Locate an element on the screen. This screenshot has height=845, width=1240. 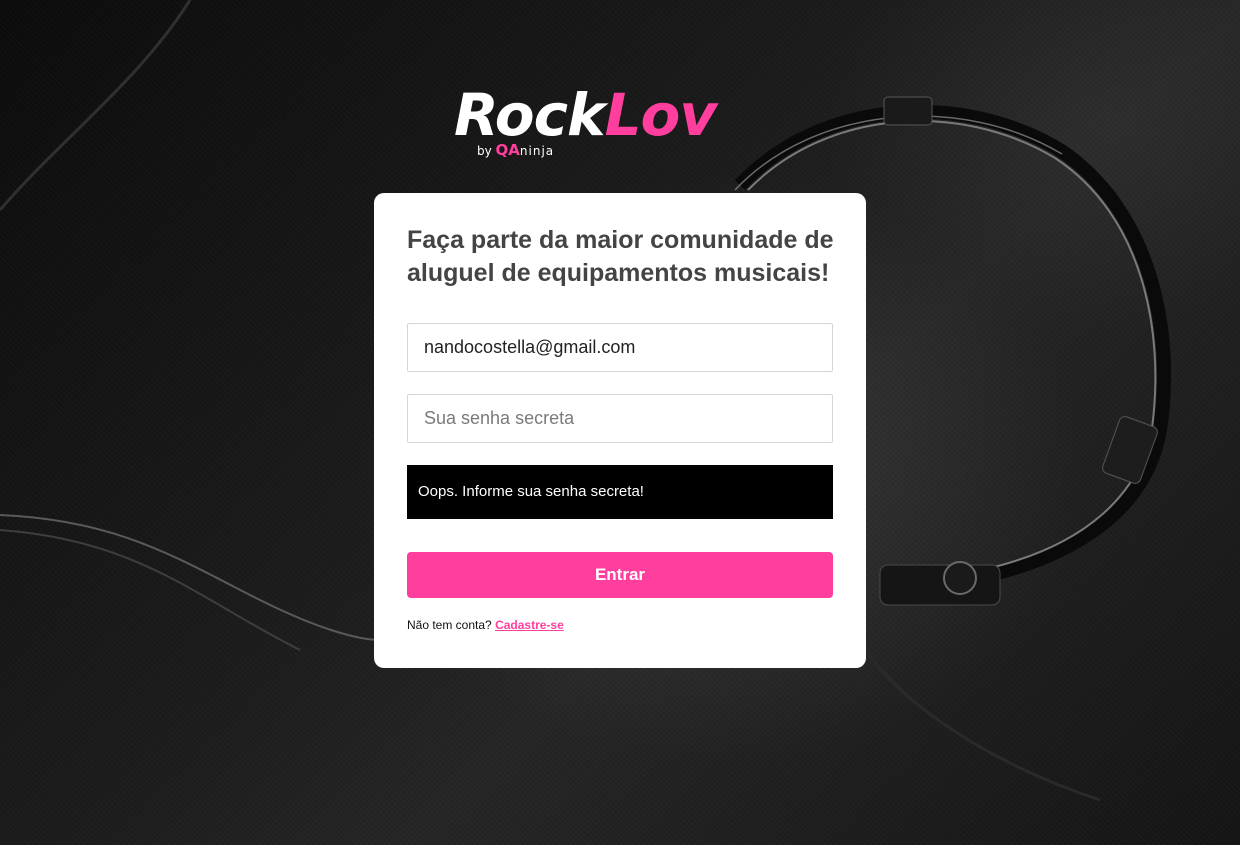
logo-byline: by QAninja is located at coordinates (515, 150).